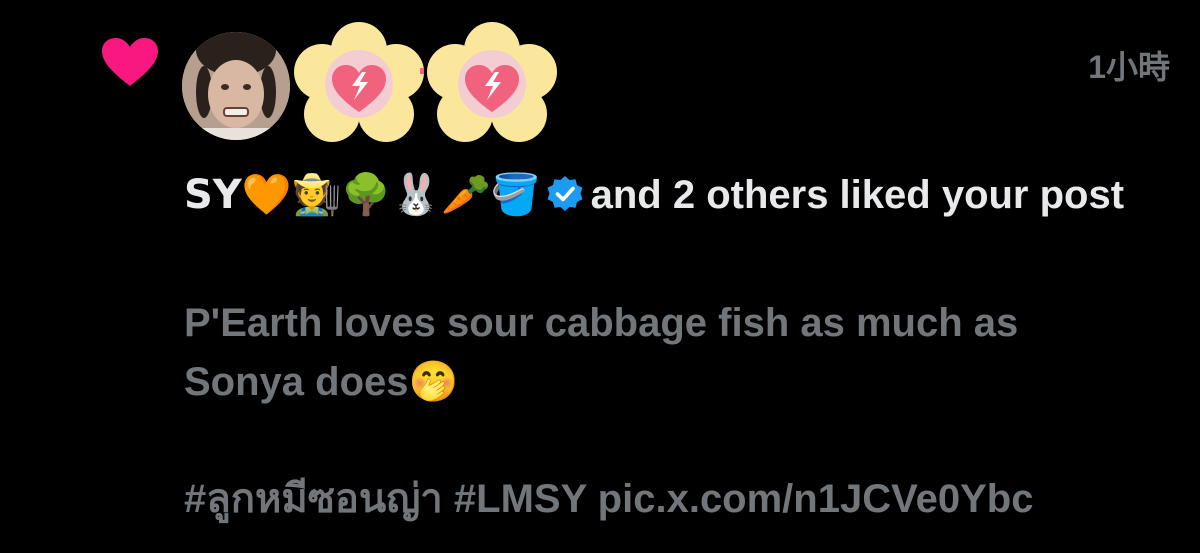 Image resolution: width=1200 pixels, height=553 pixels. What do you see at coordinates (857, 195) in the screenshot?
I see `notification-action-text: and 2 others liked your post` at bounding box center [857, 195].